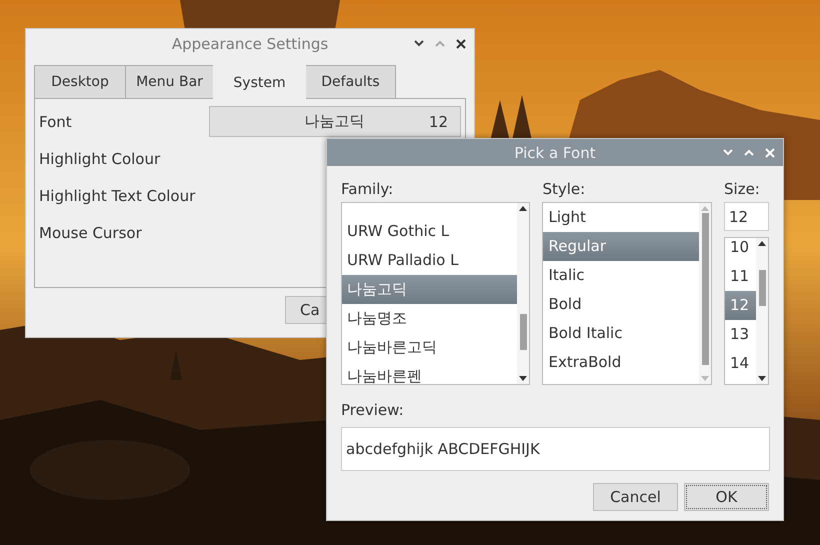  I want to click on list-item: 나눔고딕, so click(430, 289).